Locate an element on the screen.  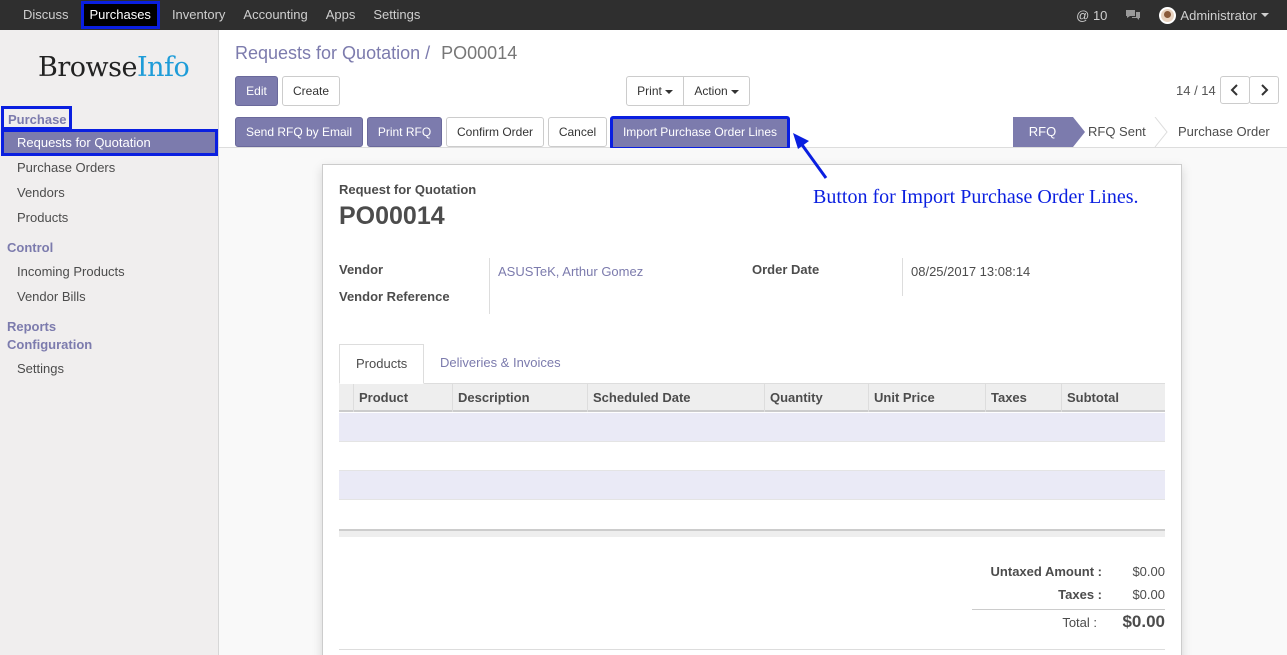
breadcrumb: Requests for Quotation / PO00014 is located at coordinates (376, 53).